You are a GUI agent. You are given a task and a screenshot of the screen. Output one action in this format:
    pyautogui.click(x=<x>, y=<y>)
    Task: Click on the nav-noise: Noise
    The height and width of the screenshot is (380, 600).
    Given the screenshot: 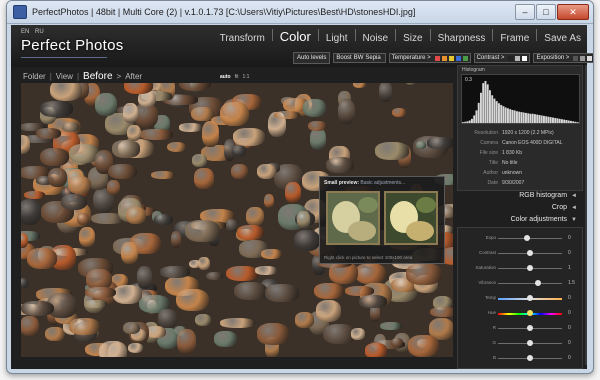 What is the action you would take?
    pyautogui.click(x=376, y=38)
    